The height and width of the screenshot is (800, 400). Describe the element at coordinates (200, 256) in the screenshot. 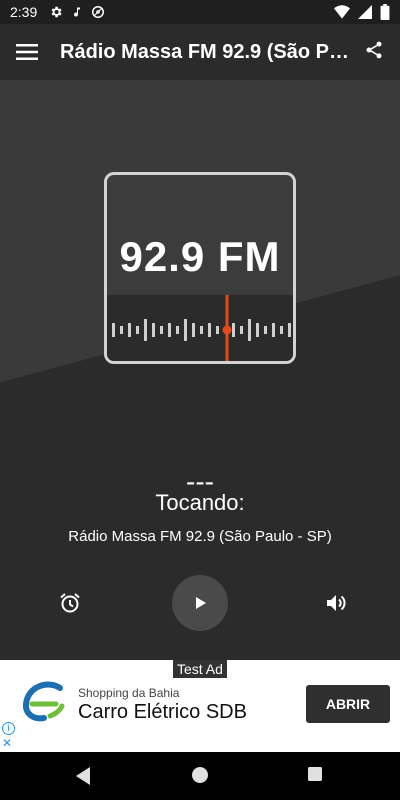

I see `frequency-display: 92.9 FM` at that location.